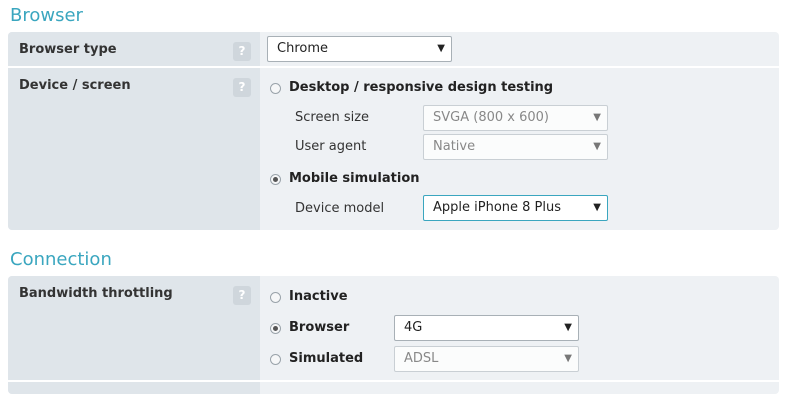 This screenshot has height=394, width=785. What do you see at coordinates (75, 85) in the screenshot?
I see `device-screen-label: Device / screen` at bounding box center [75, 85].